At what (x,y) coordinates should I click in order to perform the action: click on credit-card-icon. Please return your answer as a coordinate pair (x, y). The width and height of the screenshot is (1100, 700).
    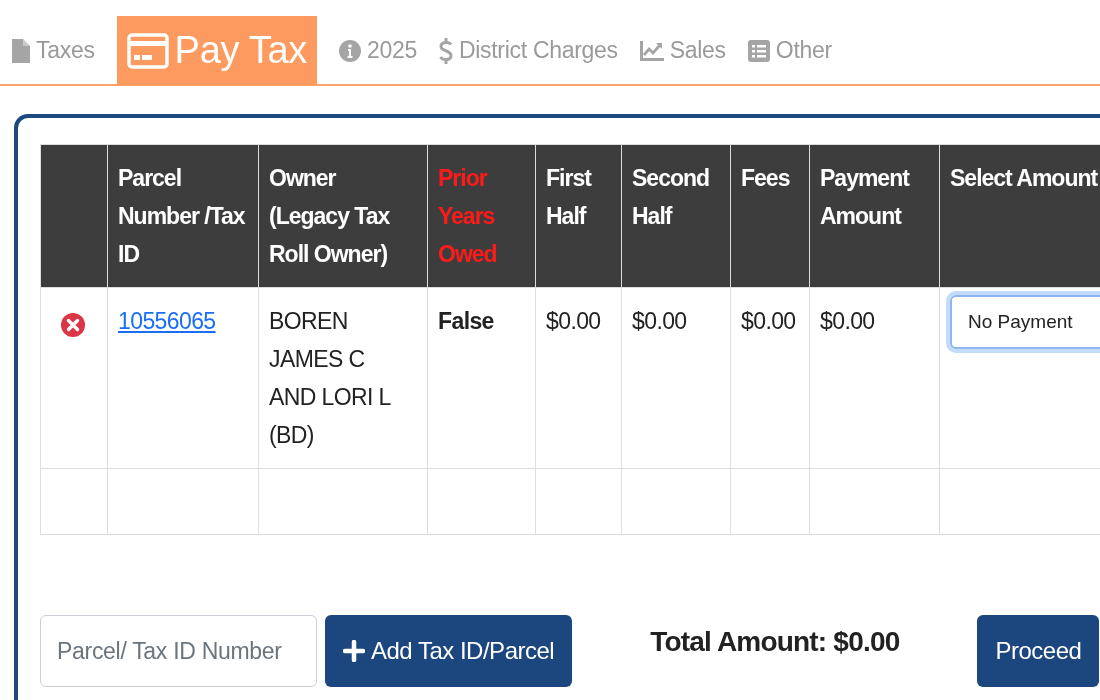
    Looking at the image, I should click on (147, 50).